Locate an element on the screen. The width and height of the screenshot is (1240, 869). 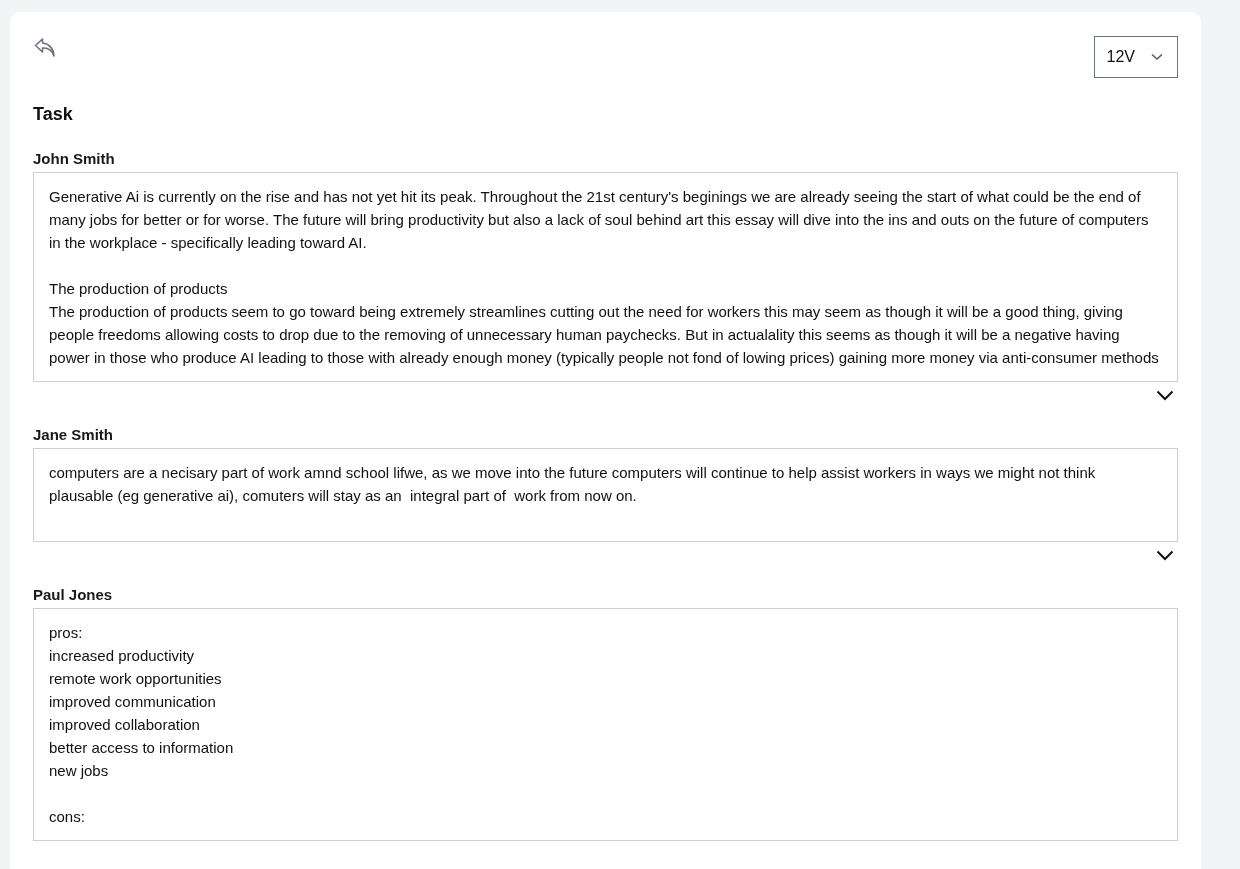
task-title: Task is located at coordinates (53, 114).